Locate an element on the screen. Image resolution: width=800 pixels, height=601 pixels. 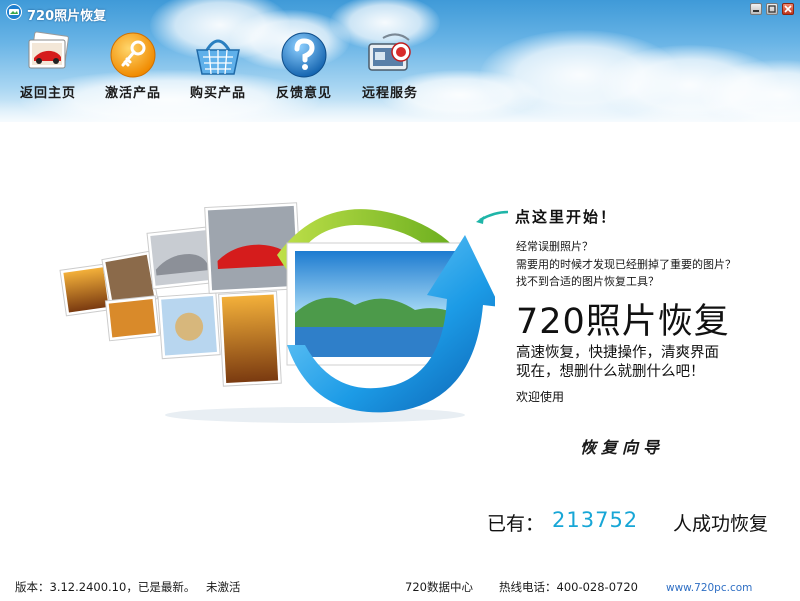
nav-remote-service-label: 远程服务 is located at coordinates (389, 93).